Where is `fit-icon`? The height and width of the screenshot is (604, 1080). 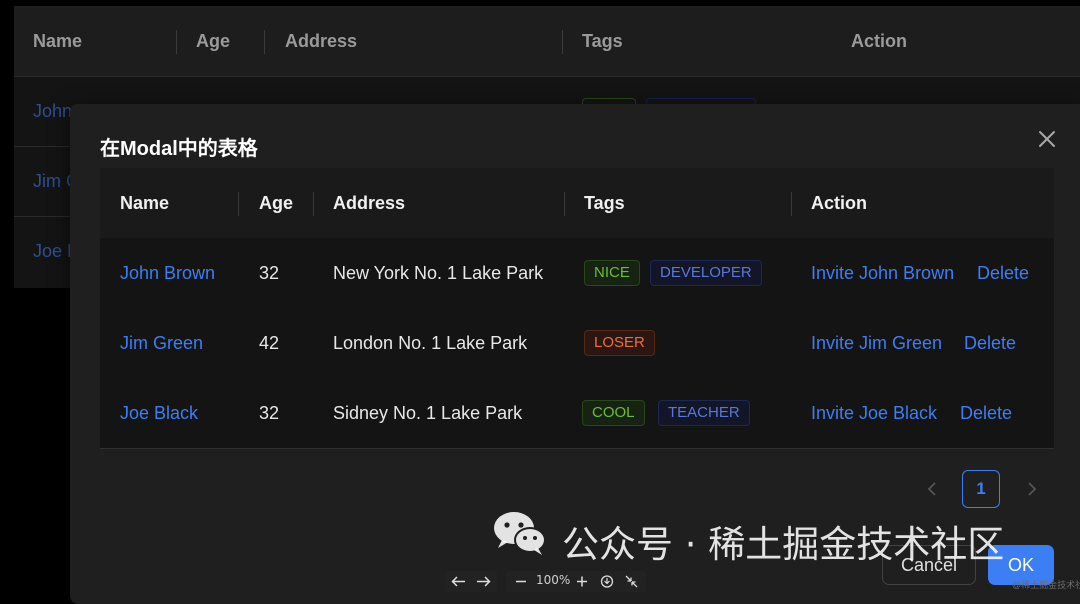
fit-icon is located at coordinates (607, 581).